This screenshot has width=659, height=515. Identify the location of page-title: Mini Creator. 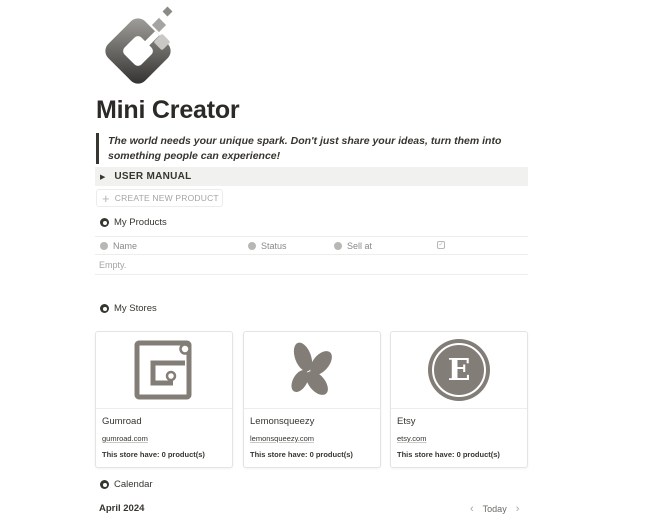
(168, 110).